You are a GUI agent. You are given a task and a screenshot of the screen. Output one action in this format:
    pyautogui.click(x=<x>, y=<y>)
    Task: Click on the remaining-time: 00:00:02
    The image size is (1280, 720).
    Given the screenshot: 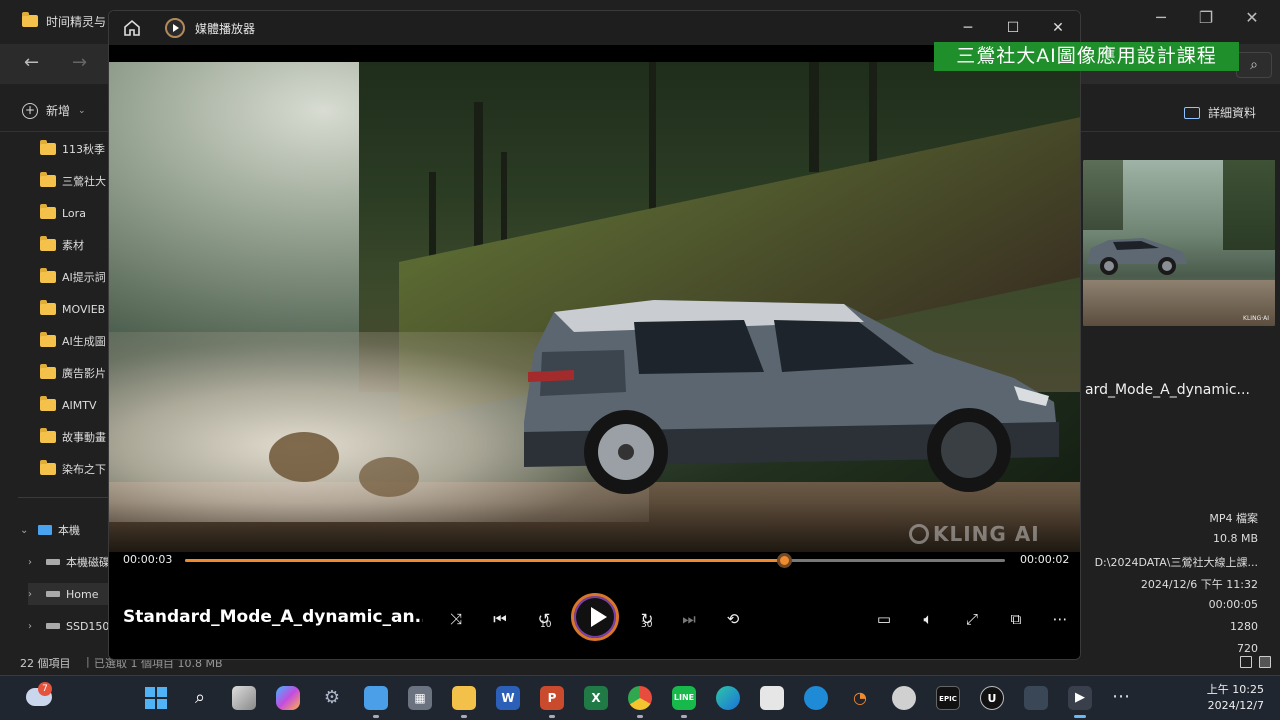 What is the action you would take?
    pyautogui.click(x=1045, y=559)
    